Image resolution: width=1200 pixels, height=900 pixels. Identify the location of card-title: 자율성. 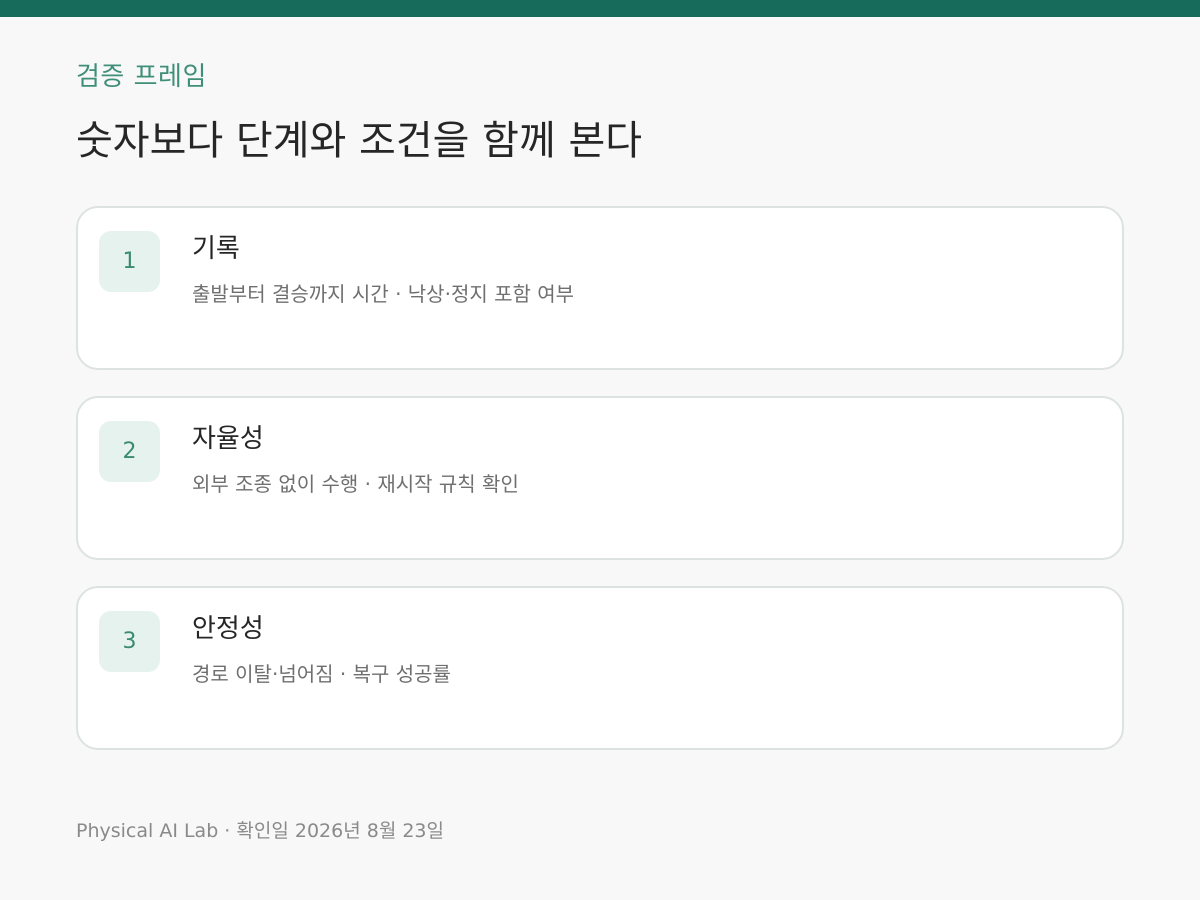
(228, 439).